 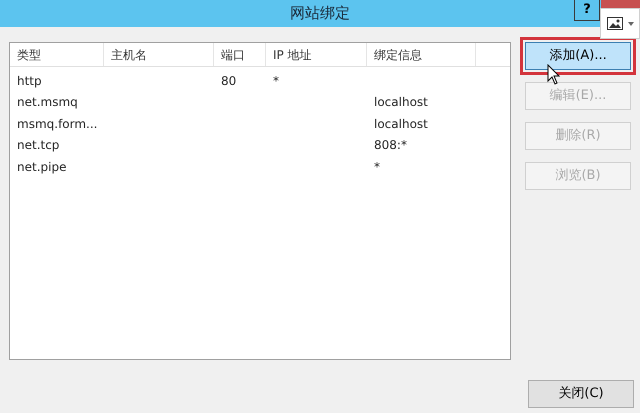 What do you see at coordinates (29, 55) in the screenshot?
I see `column-header: 类型` at bounding box center [29, 55].